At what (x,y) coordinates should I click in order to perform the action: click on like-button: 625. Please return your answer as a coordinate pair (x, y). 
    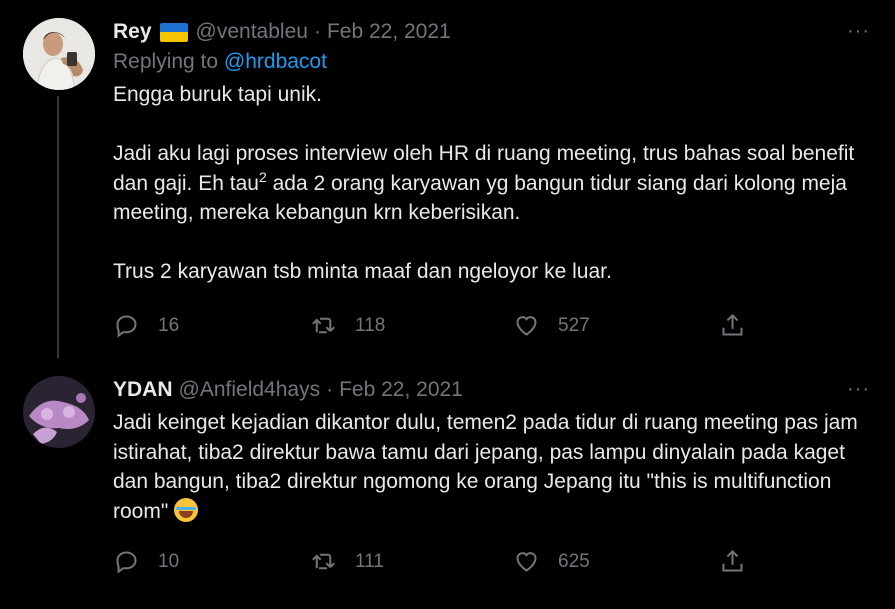
    Looking at the image, I should click on (551, 561).